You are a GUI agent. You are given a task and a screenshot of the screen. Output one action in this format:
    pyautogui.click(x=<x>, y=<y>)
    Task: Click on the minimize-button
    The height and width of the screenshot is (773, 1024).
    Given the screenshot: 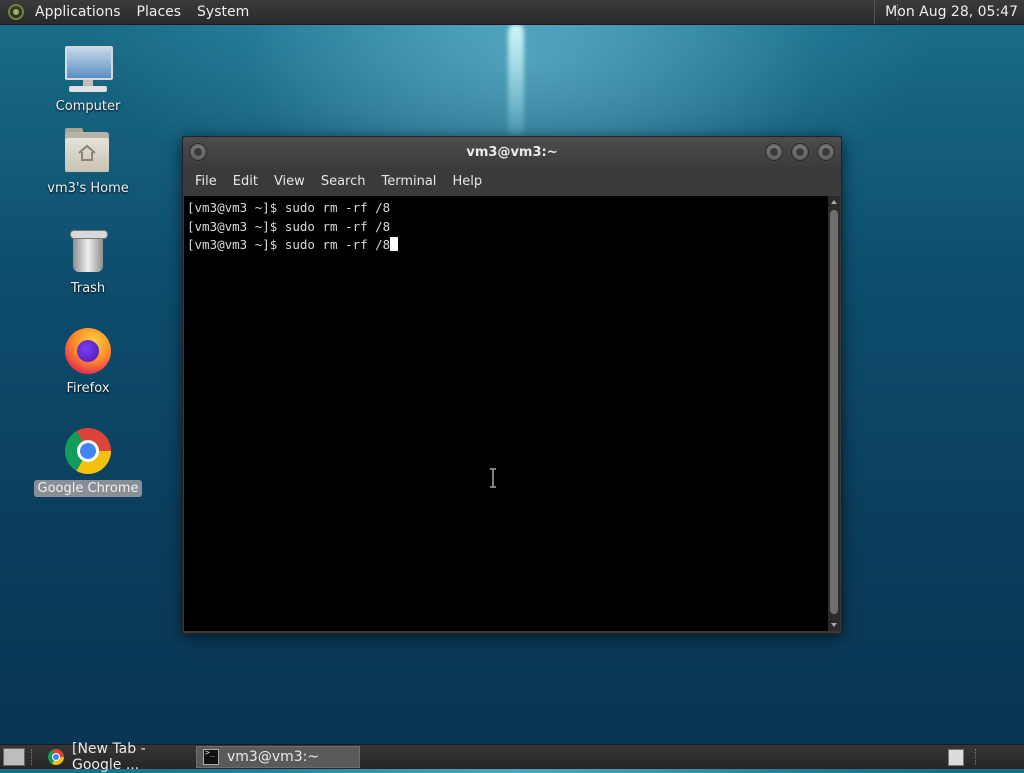 What is the action you would take?
    pyautogui.click(x=774, y=152)
    